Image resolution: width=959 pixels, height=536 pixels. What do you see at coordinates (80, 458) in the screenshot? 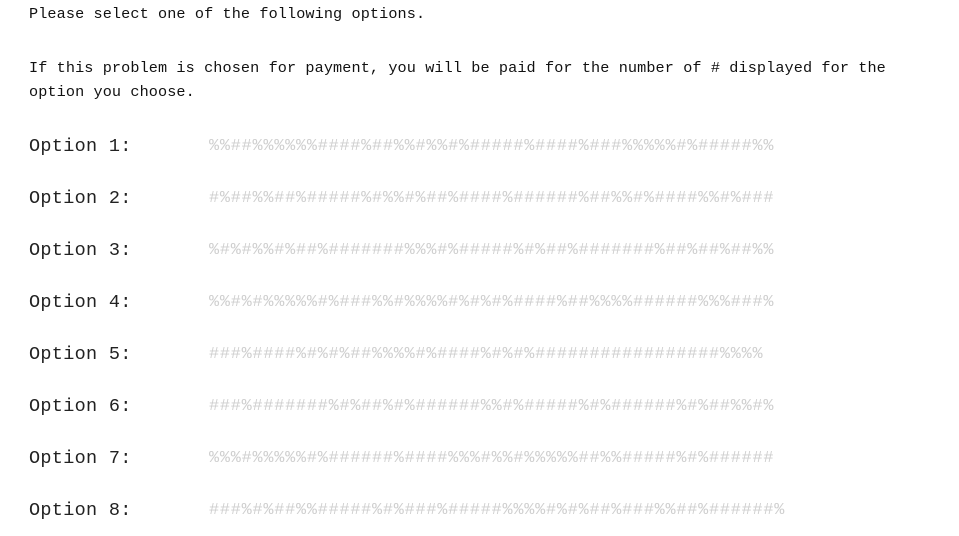
I see `option-label: Option 7:` at bounding box center [80, 458].